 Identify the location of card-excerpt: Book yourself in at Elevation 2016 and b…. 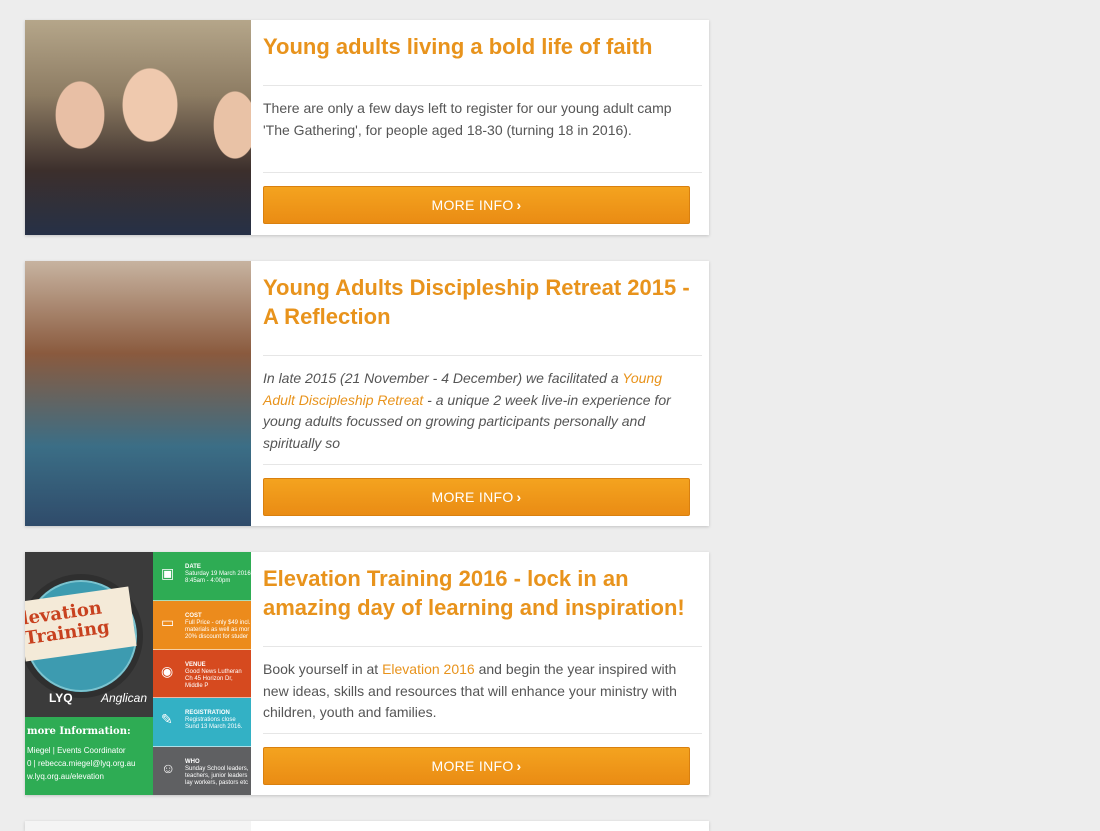
(482, 690).